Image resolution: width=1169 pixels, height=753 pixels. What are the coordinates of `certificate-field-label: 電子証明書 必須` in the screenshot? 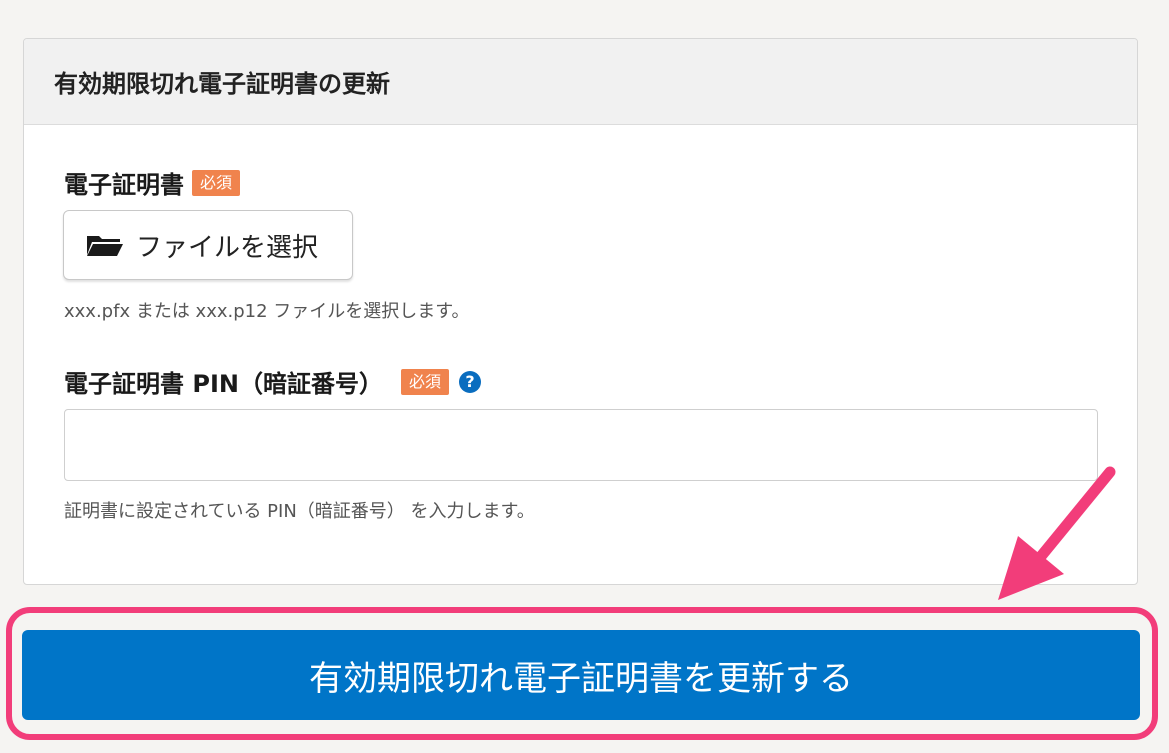 It's located at (152, 182).